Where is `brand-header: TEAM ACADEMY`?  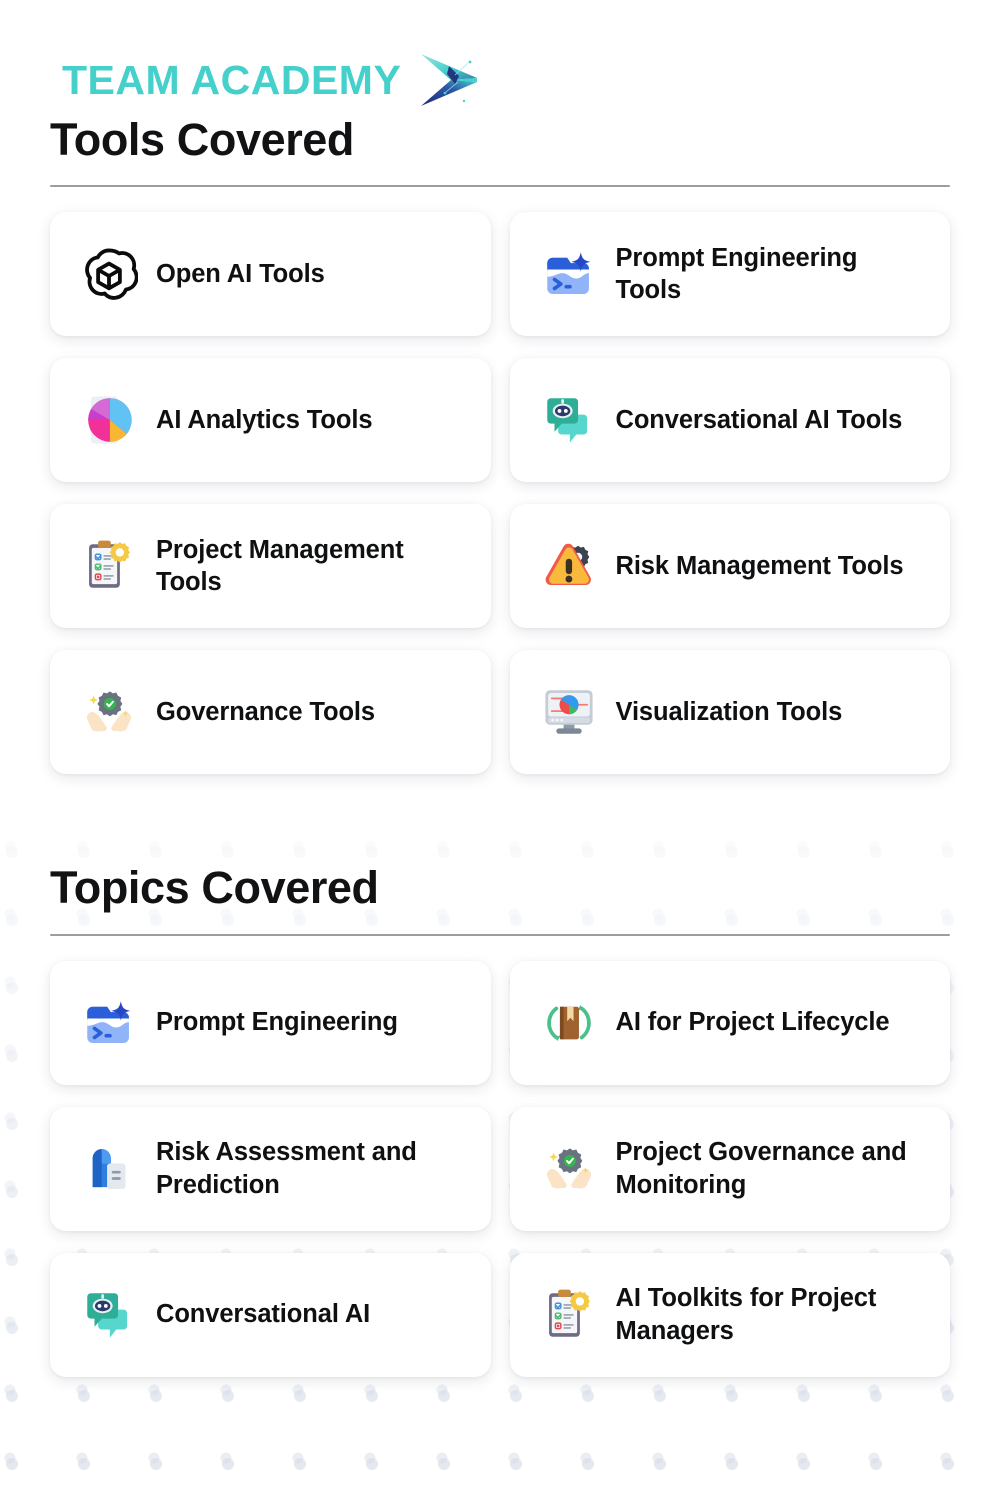 brand-header: TEAM ACADEMY is located at coordinates (500, 58).